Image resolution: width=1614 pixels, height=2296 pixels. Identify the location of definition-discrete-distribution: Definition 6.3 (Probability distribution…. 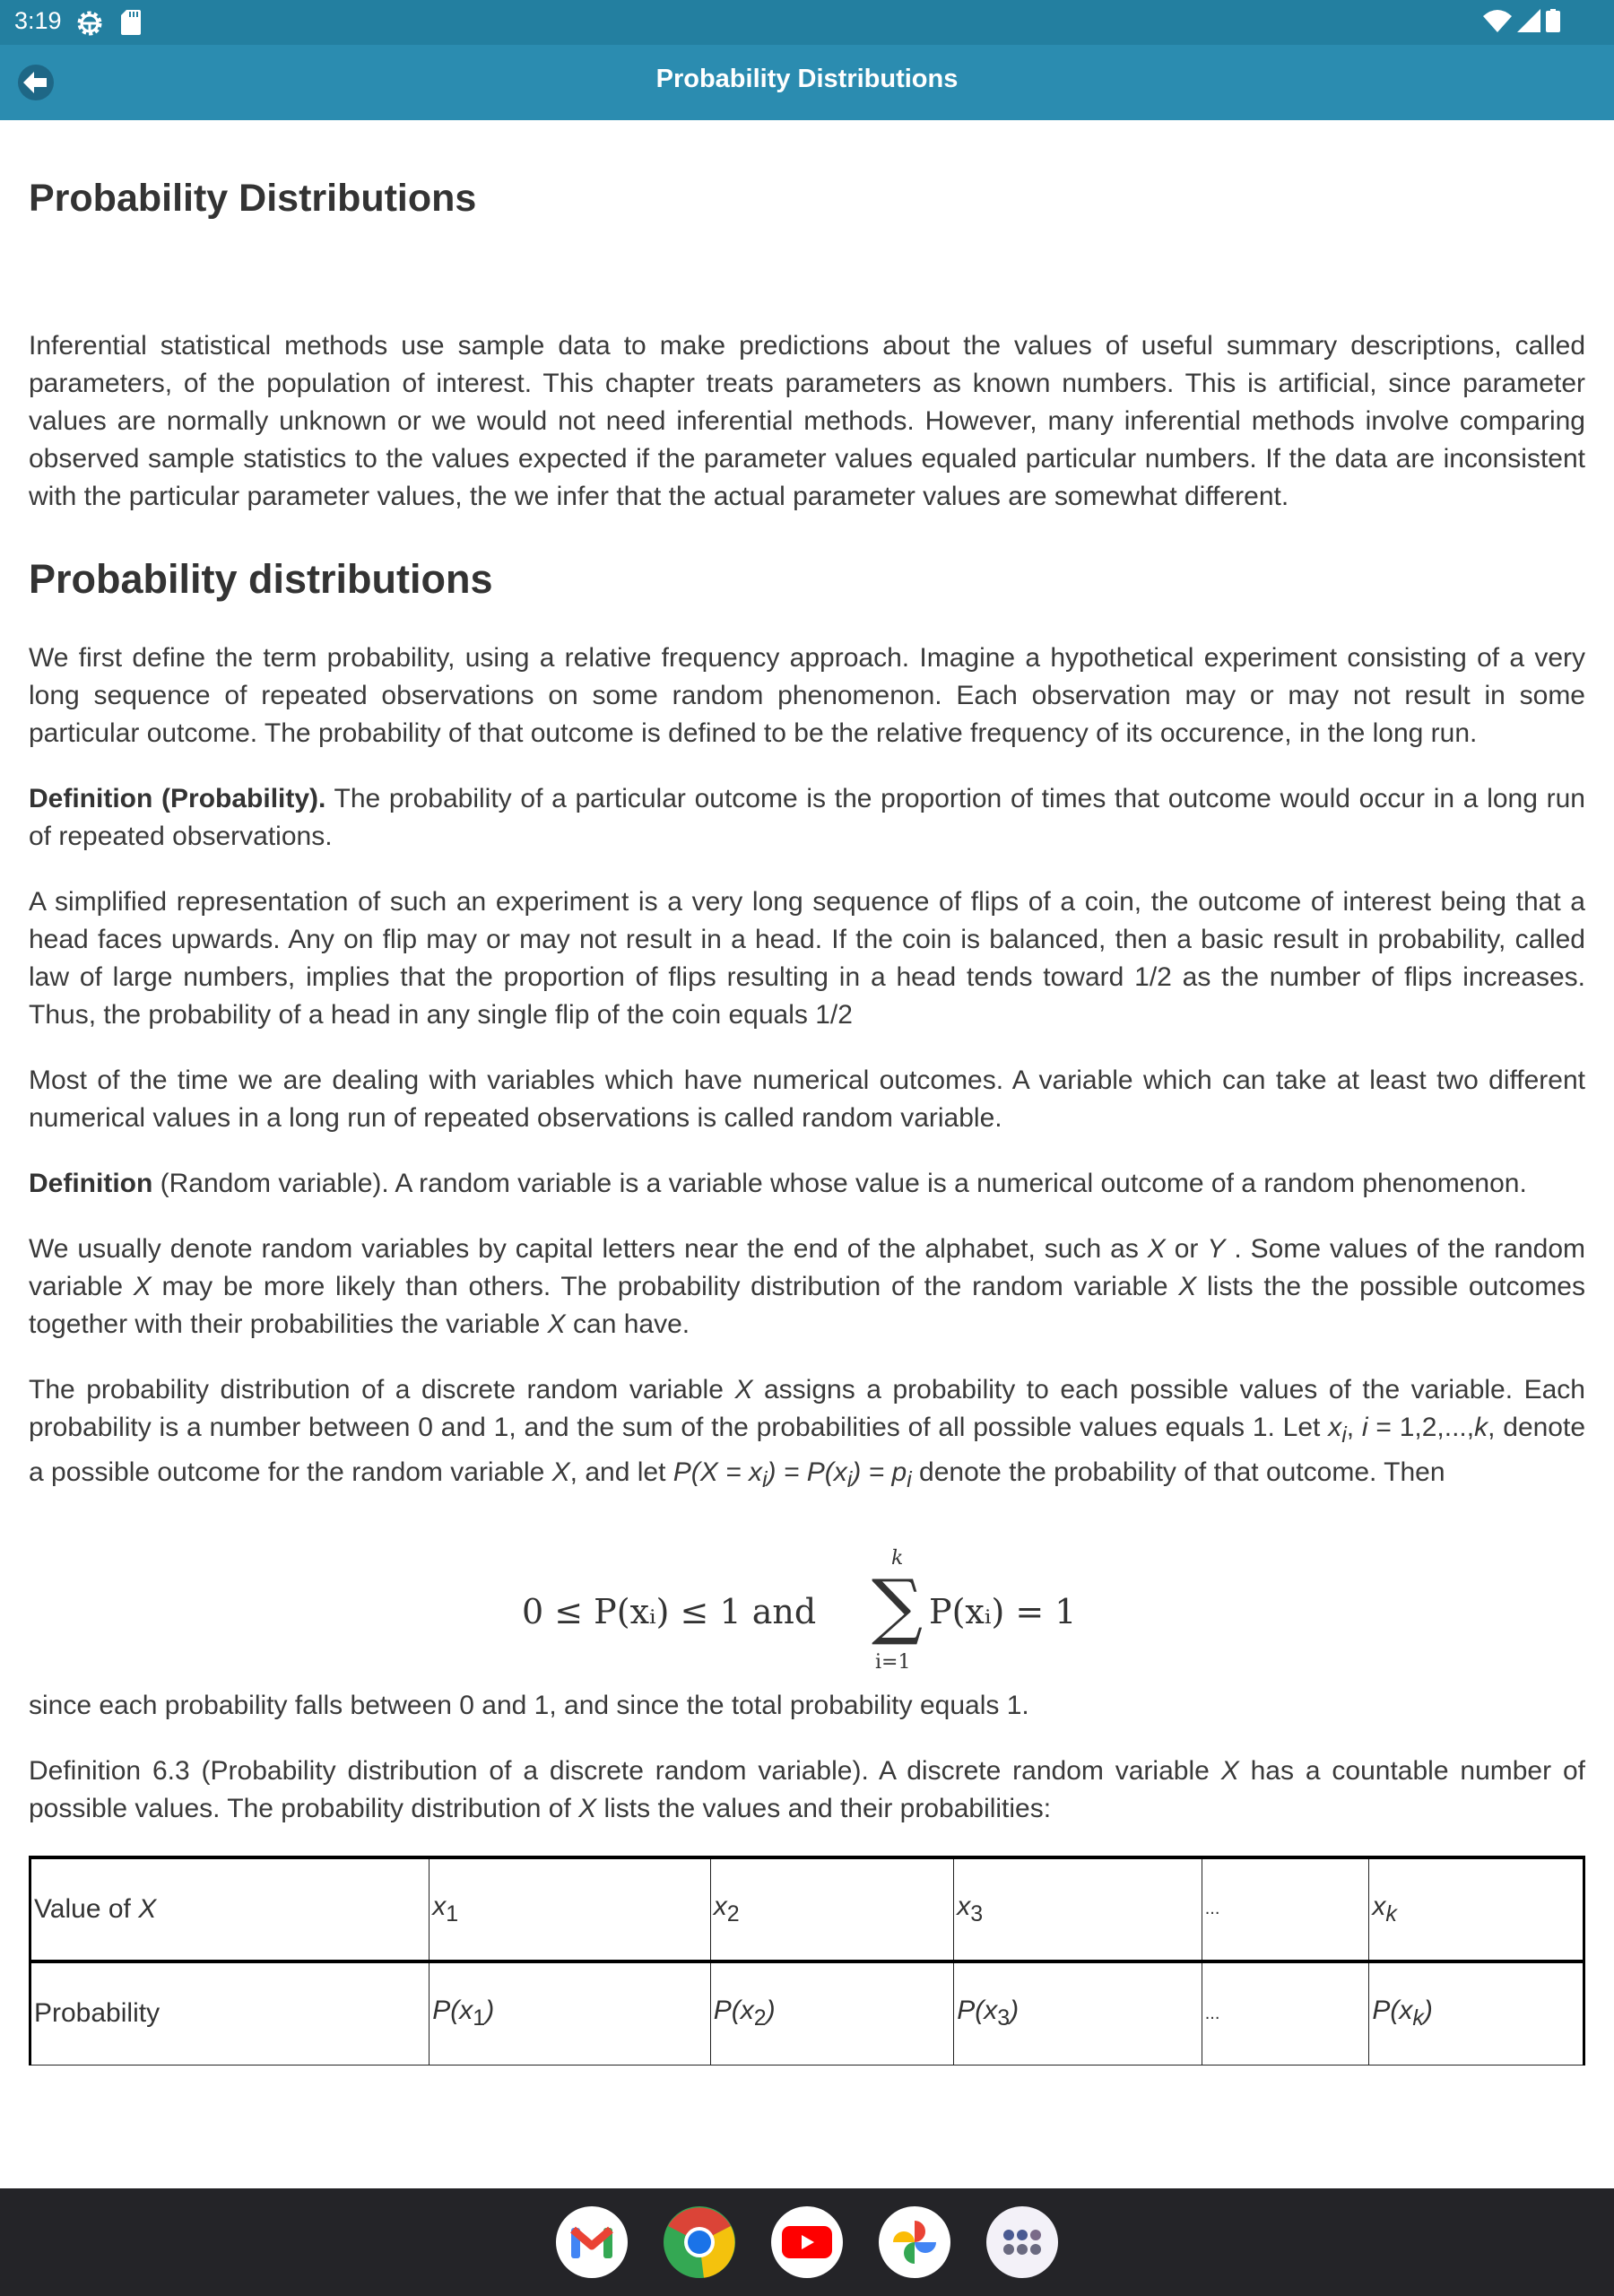
(807, 1789).